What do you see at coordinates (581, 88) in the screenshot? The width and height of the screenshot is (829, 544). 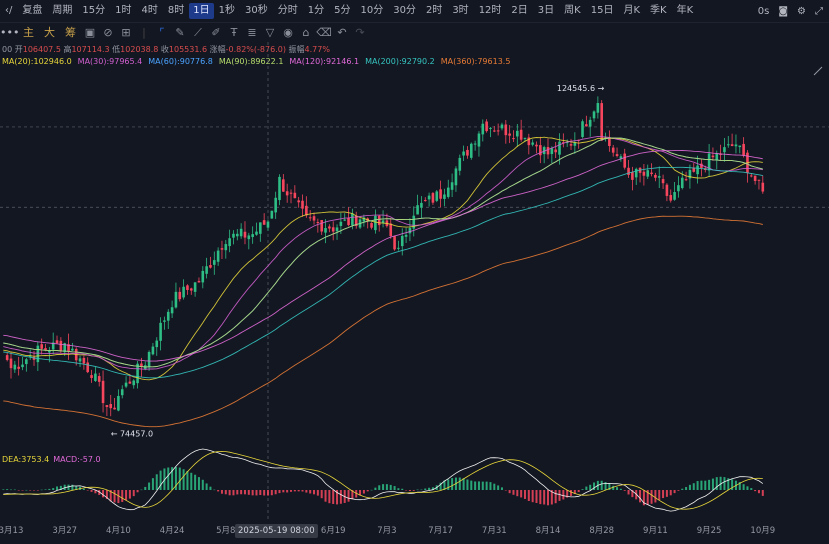 I see `high-annotation: 124545.6 →` at bounding box center [581, 88].